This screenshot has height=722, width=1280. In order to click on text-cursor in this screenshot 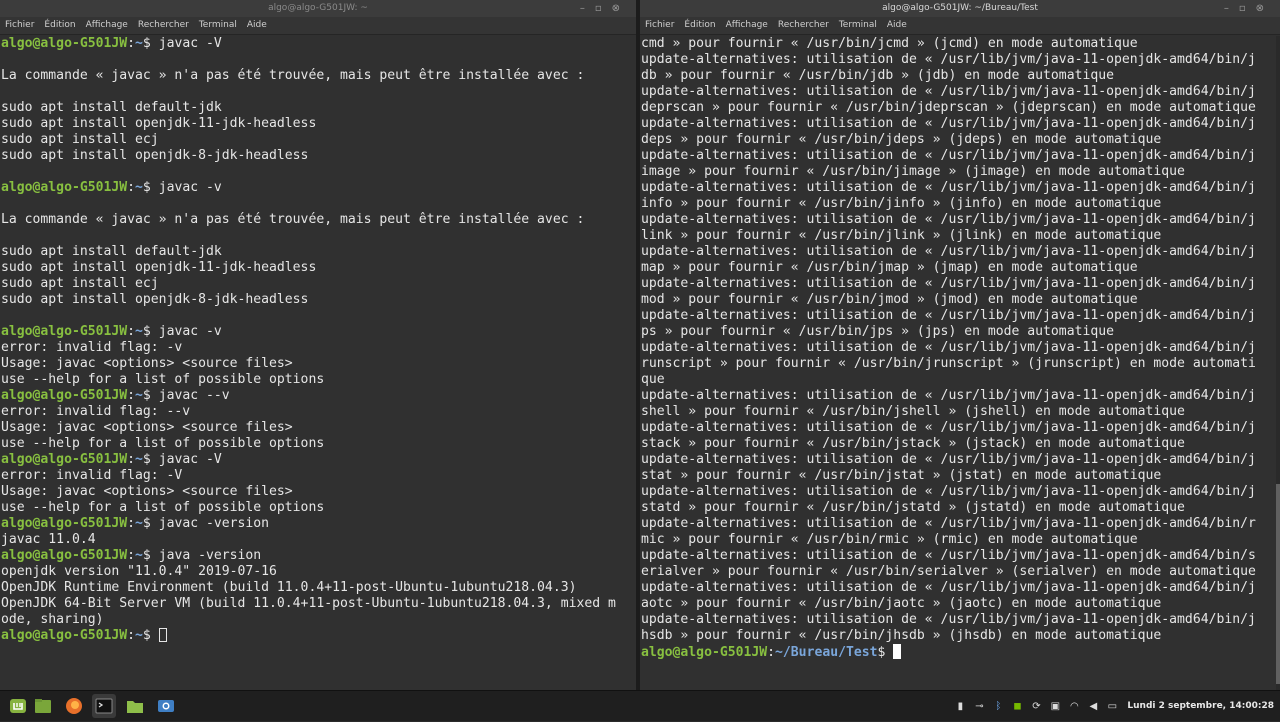, I will do `click(162, 635)`.